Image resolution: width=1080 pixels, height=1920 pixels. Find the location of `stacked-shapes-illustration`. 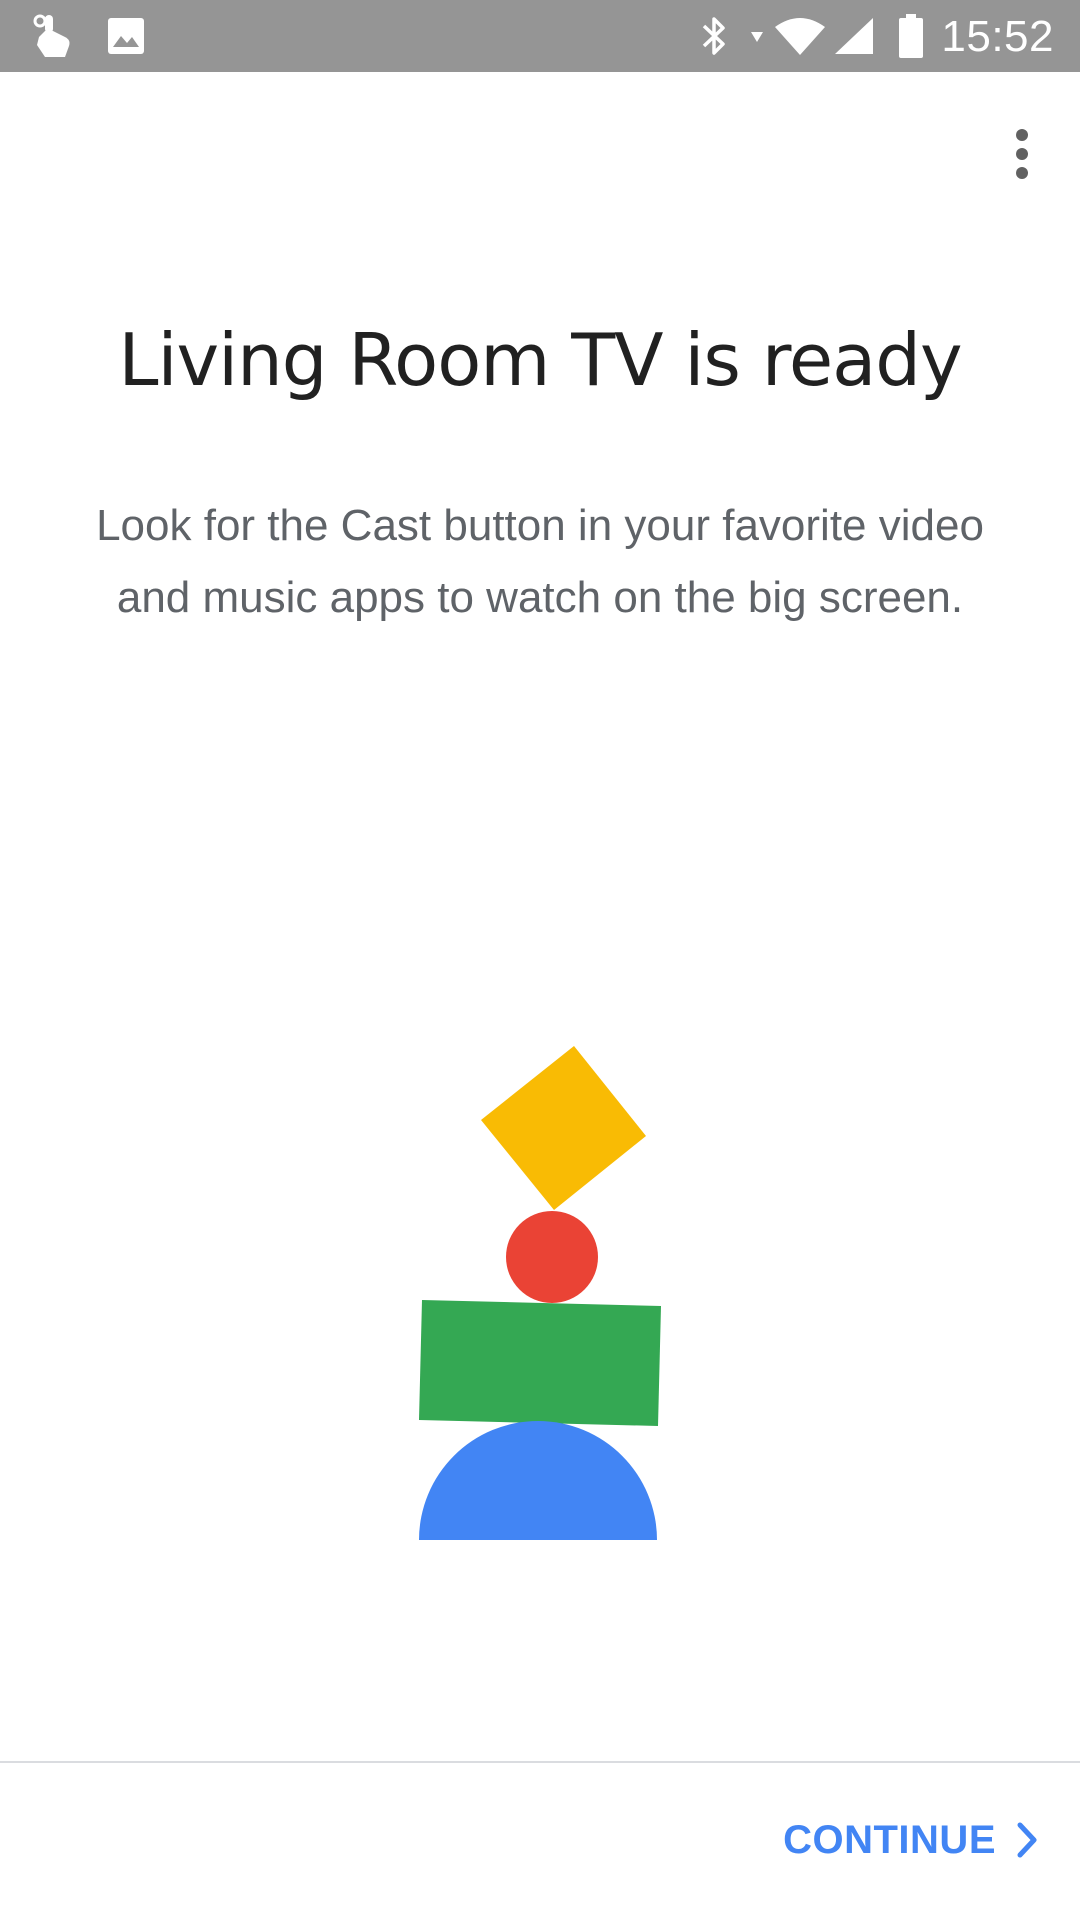

stacked-shapes-illustration is located at coordinates (540, 1293).